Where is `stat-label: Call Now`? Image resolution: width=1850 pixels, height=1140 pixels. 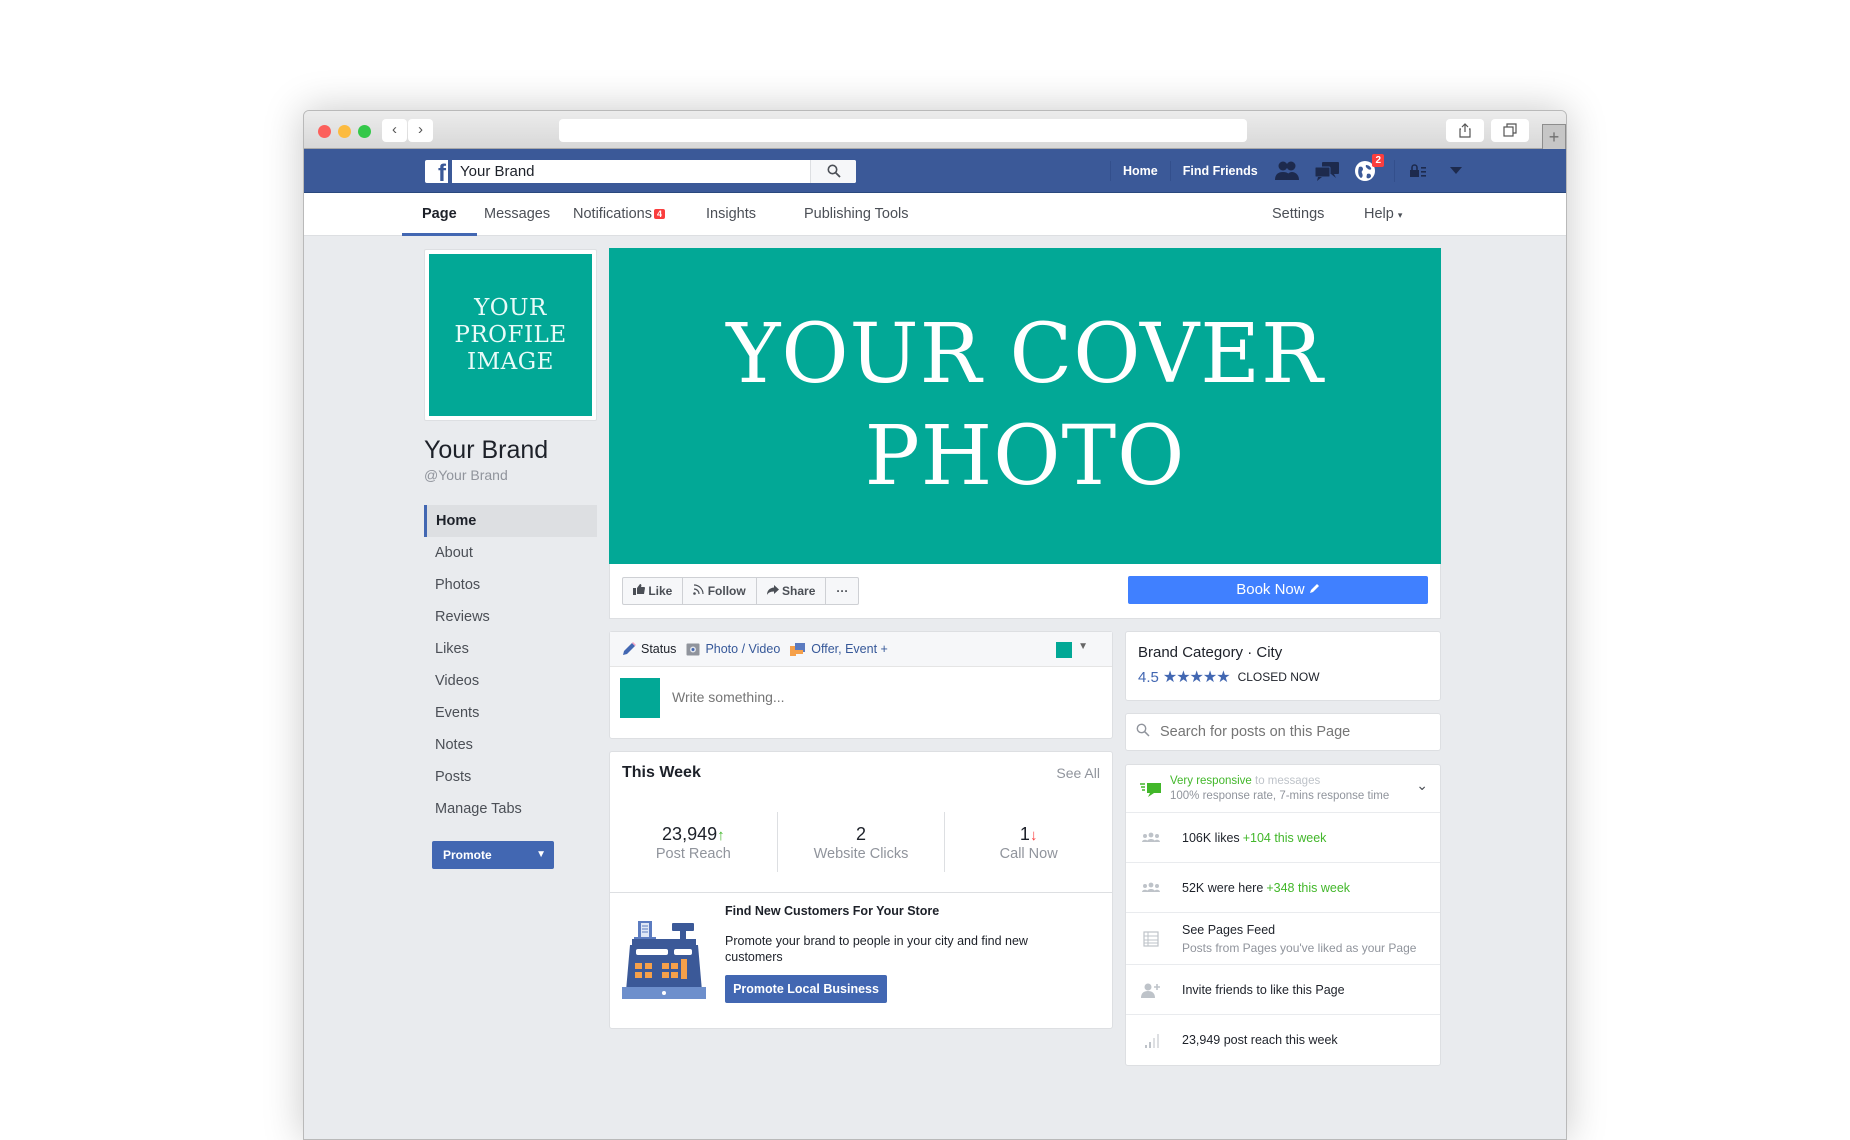 stat-label: Call Now is located at coordinates (1028, 854).